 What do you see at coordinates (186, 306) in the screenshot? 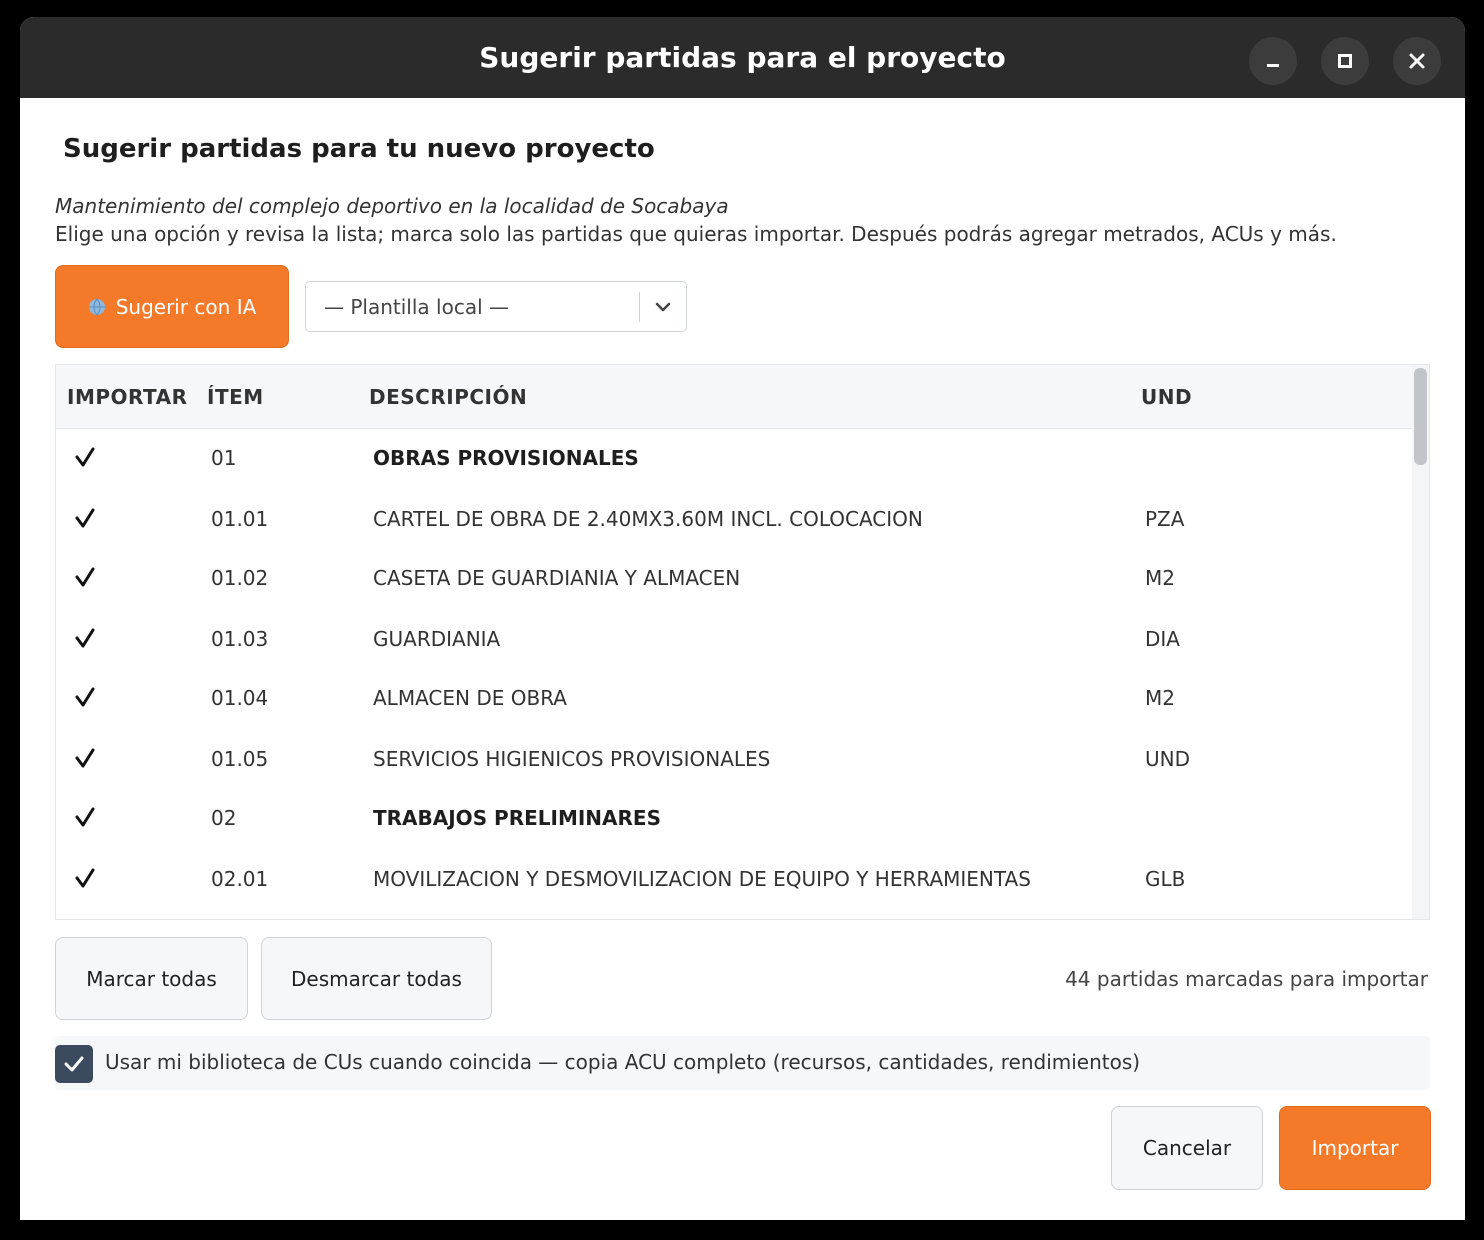
I see `suggest-ai-label: Sugerir con IA` at bounding box center [186, 306].